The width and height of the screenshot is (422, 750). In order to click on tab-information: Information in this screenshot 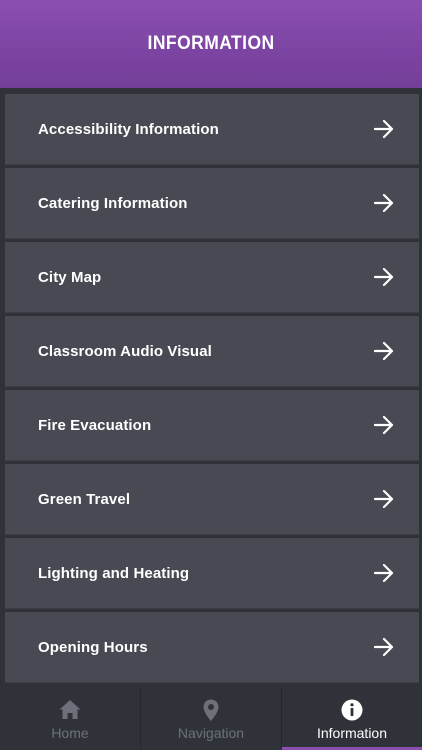, I will do `click(352, 719)`.